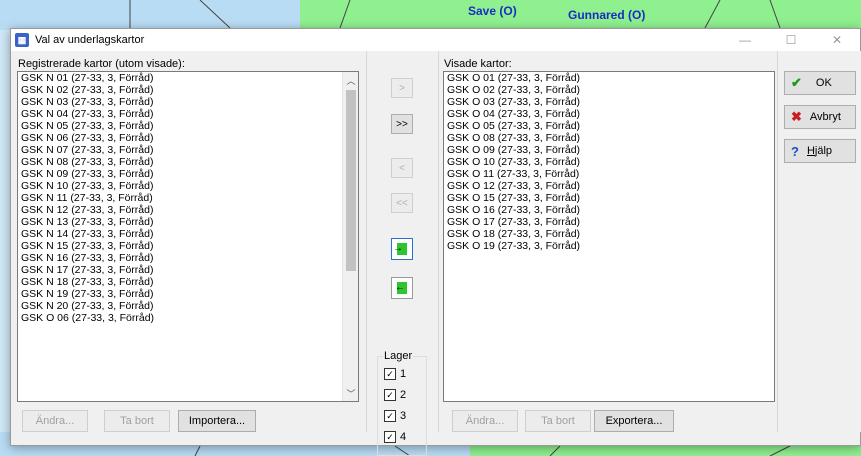  I want to click on help-question-icon: ?, so click(795, 151).